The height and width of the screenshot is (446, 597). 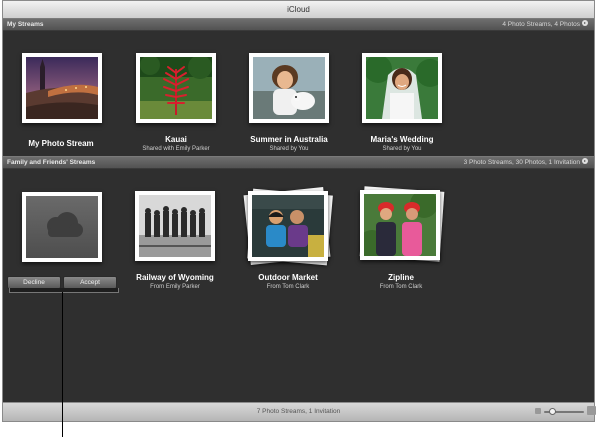 I want to click on stream-subtitle: From Emily Parker, so click(x=175, y=287).